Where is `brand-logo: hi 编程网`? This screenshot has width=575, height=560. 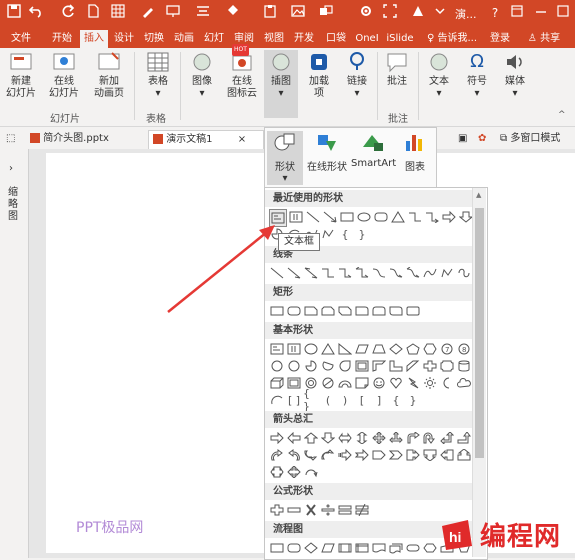 brand-logo: hi 编程网 is located at coordinates (507, 535).